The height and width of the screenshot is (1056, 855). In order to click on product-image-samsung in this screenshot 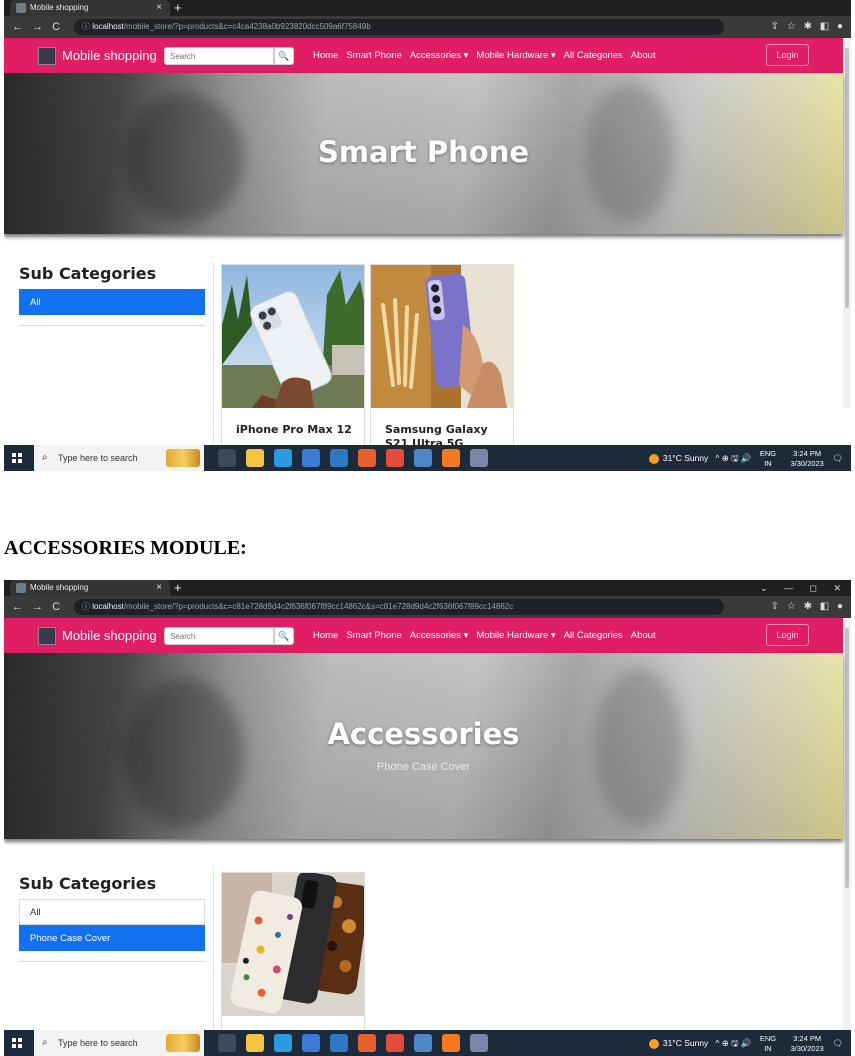, I will do `click(442, 336)`.